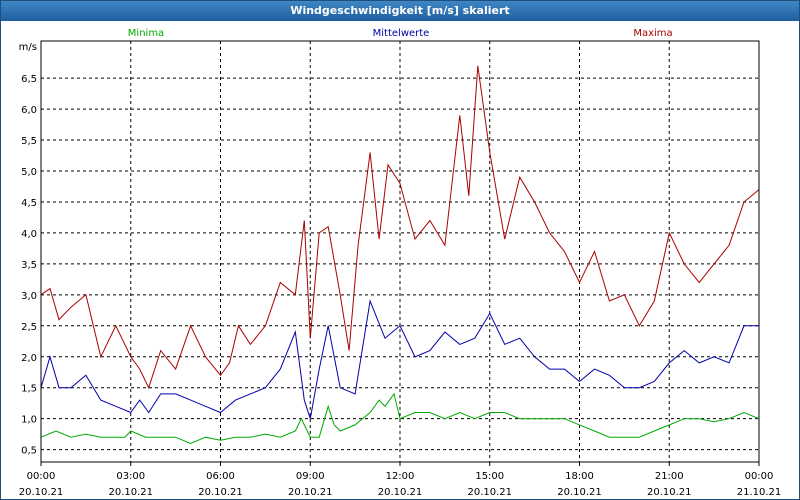 The image size is (800, 500). Describe the element at coordinates (29, 265) in the screenshot. I see `y-tick-label: 3,5` at that location.